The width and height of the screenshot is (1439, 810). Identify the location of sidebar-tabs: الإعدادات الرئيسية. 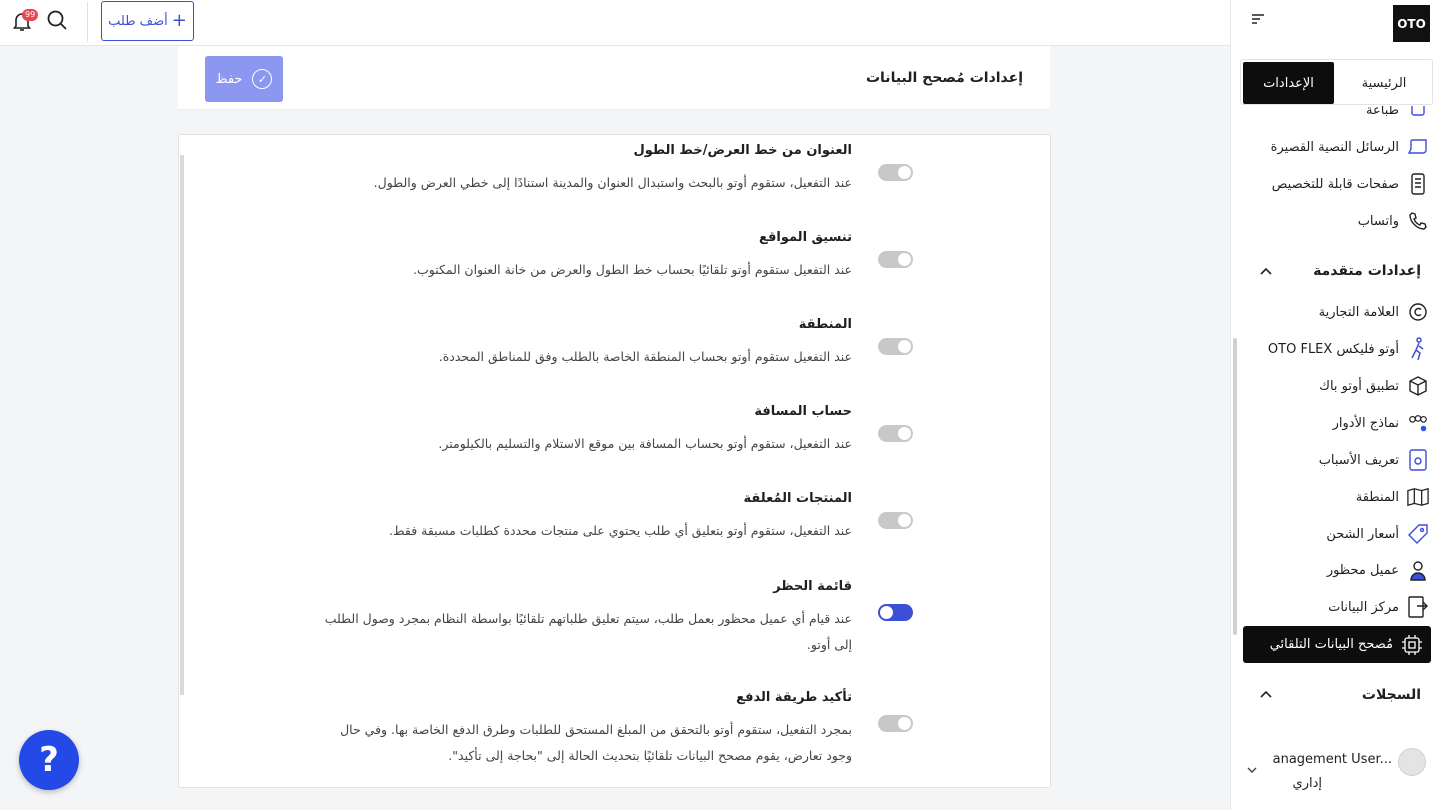
(1336, 82).